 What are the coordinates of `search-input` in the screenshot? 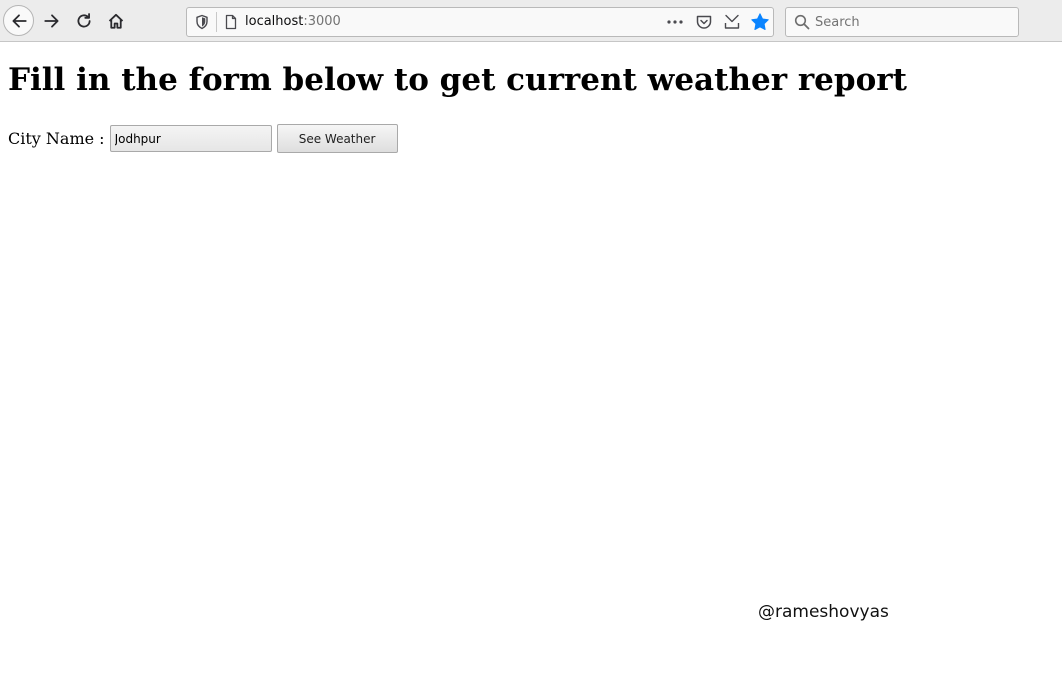 It's located at (910, 22).